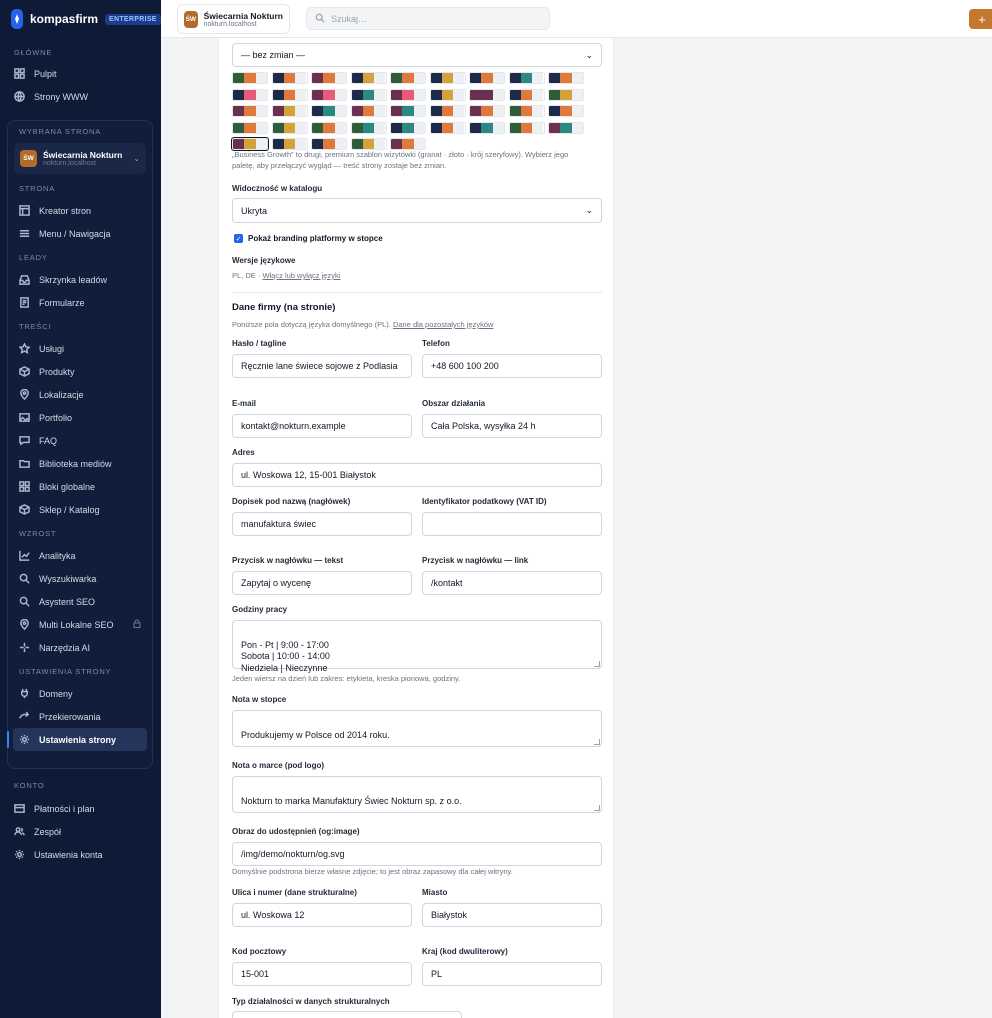 This screenshot has width=992, height=1018. Describe the element at coordinates (80, 716) in the screenshot. I see `sidebar-item-przekierowania: Przekierowania` at that location.